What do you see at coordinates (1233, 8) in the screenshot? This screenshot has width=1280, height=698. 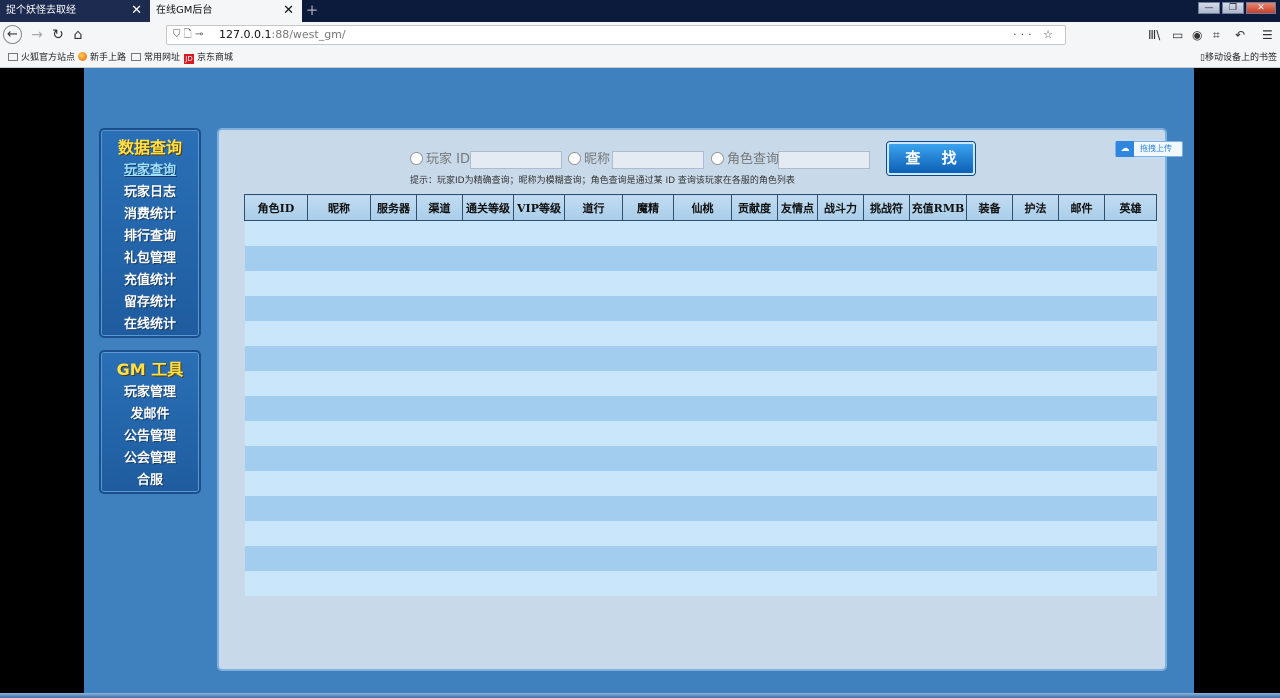 I see `restore-button: ❐` at bounding box center [1233, 8].